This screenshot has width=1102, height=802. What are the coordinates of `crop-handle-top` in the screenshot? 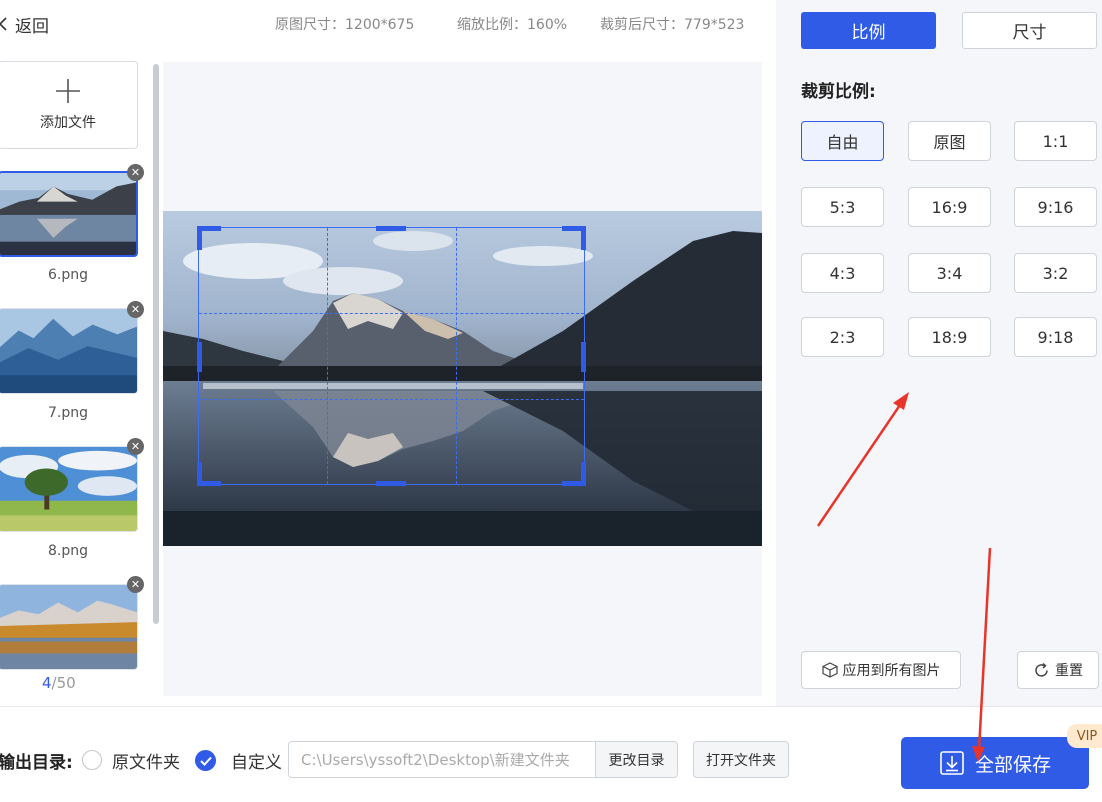 It's located at (391, 228).